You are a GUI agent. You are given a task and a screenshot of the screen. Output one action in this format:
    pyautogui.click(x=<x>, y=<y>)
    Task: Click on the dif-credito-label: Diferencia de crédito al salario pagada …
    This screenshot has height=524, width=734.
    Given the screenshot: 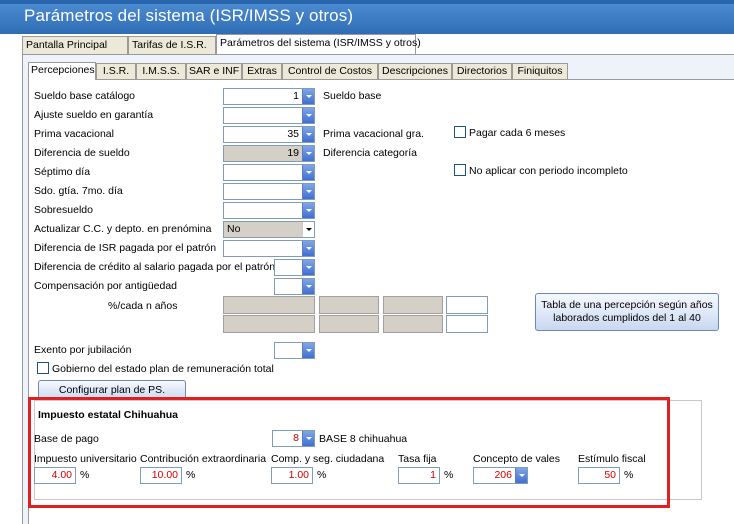 What is the action you would take?
    pyautogui.click(x=155, y=267)
    